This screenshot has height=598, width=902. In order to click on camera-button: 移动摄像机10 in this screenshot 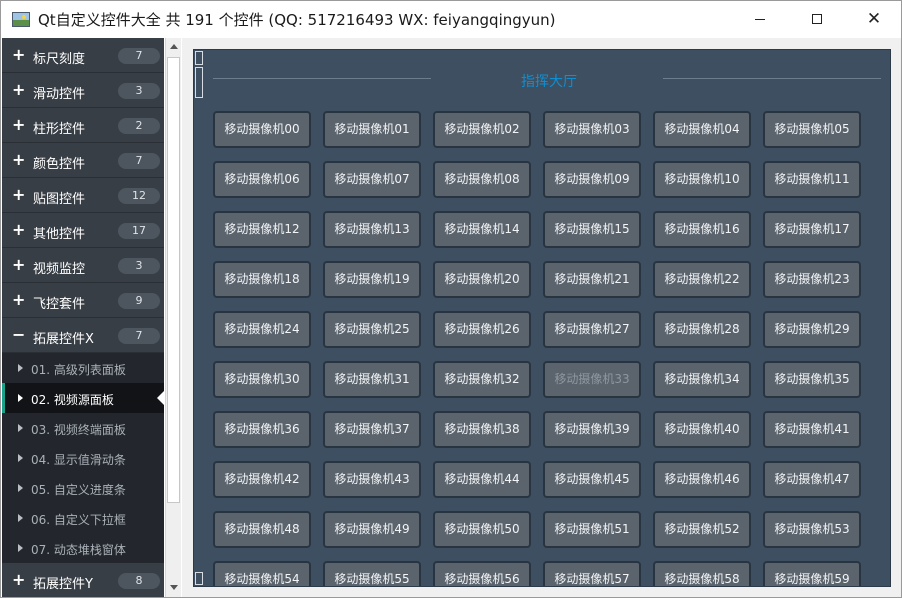, I will do `click(702, 179)`.